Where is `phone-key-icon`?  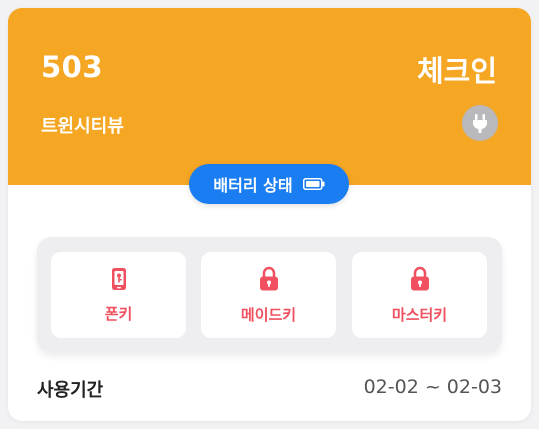
phone-key-icon is located at coordinates (119, 281).